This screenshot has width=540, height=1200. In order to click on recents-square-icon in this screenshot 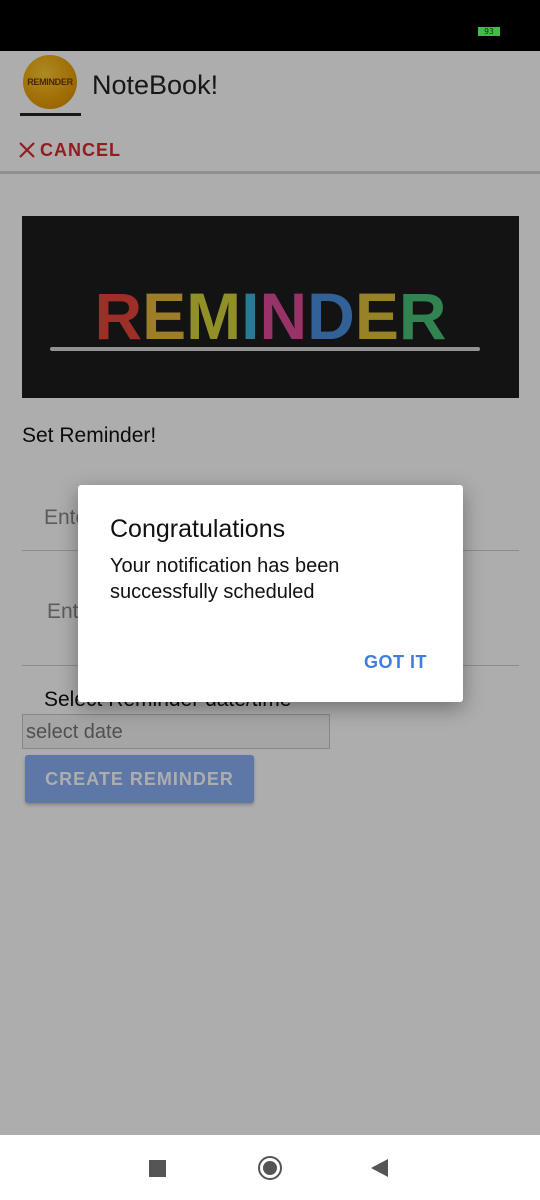, I will do `click(157, 1168)`.